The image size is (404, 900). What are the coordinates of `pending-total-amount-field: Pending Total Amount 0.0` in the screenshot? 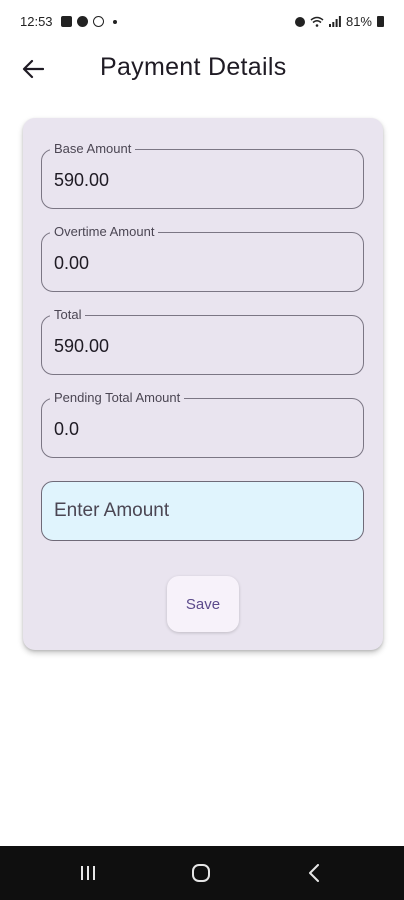 It's located at (202, 424).